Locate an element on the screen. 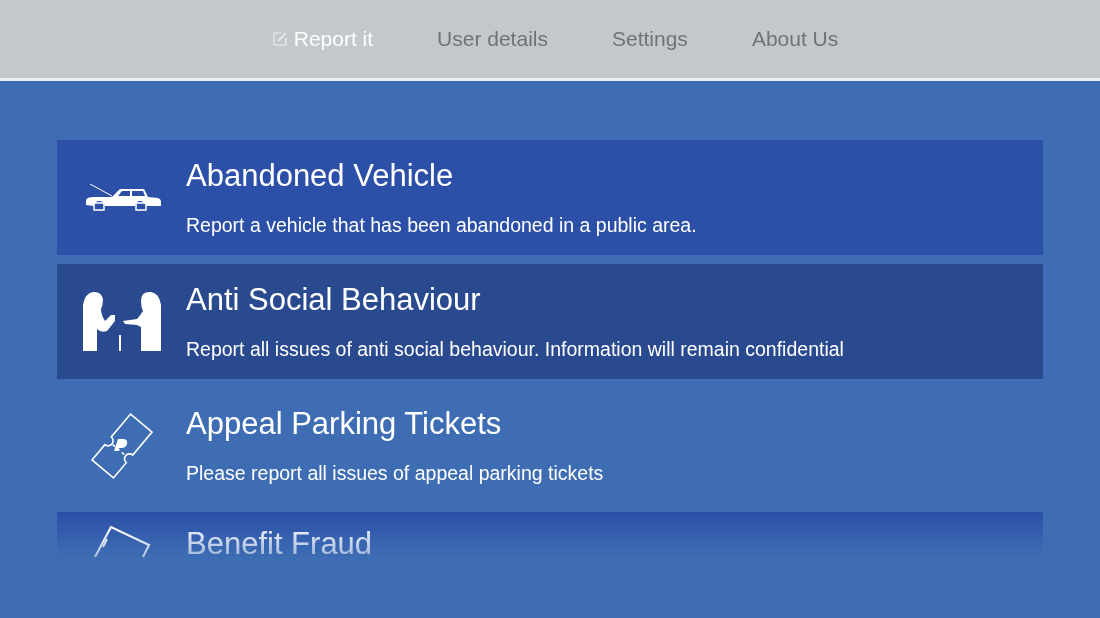  service-title: Anti Social Behaviour is located at coordinates (334, 300).